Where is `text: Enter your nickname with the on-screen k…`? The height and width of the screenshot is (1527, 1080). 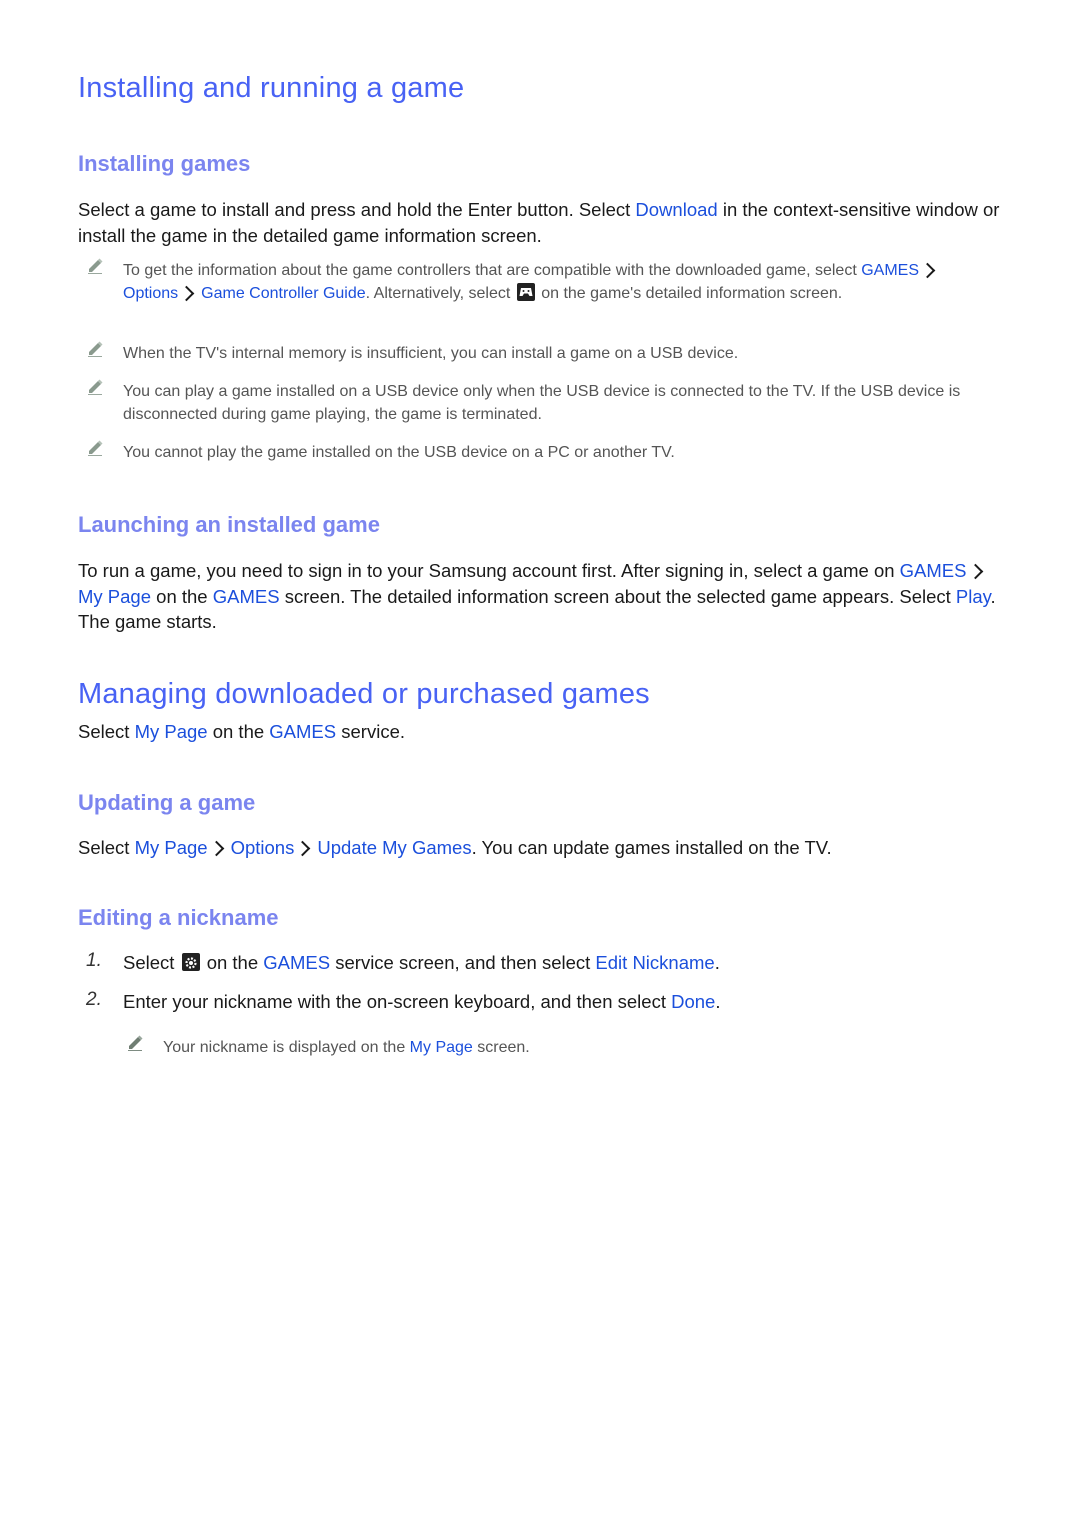
text: Enter your nickname with the on-screen k… is located at coordinates (397, 1001).